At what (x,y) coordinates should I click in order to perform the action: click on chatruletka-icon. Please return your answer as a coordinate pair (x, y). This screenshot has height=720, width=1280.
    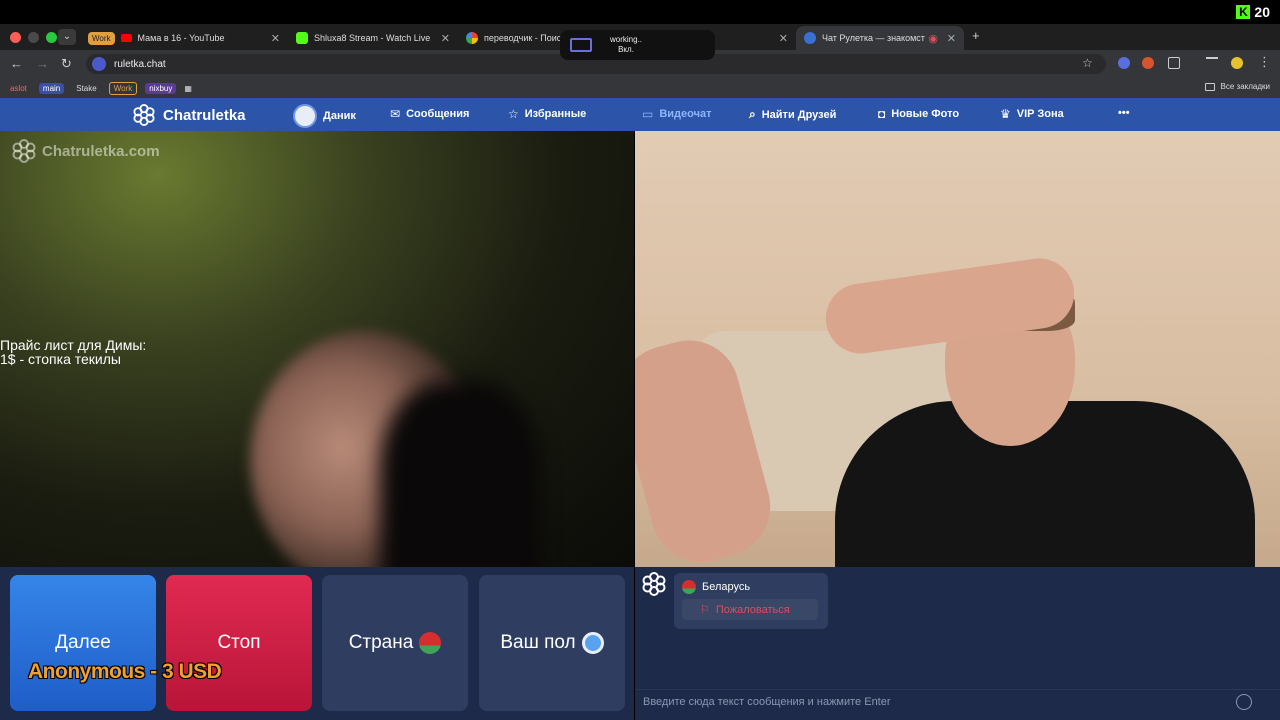
    Looking at the image, I should click on (810, 38).